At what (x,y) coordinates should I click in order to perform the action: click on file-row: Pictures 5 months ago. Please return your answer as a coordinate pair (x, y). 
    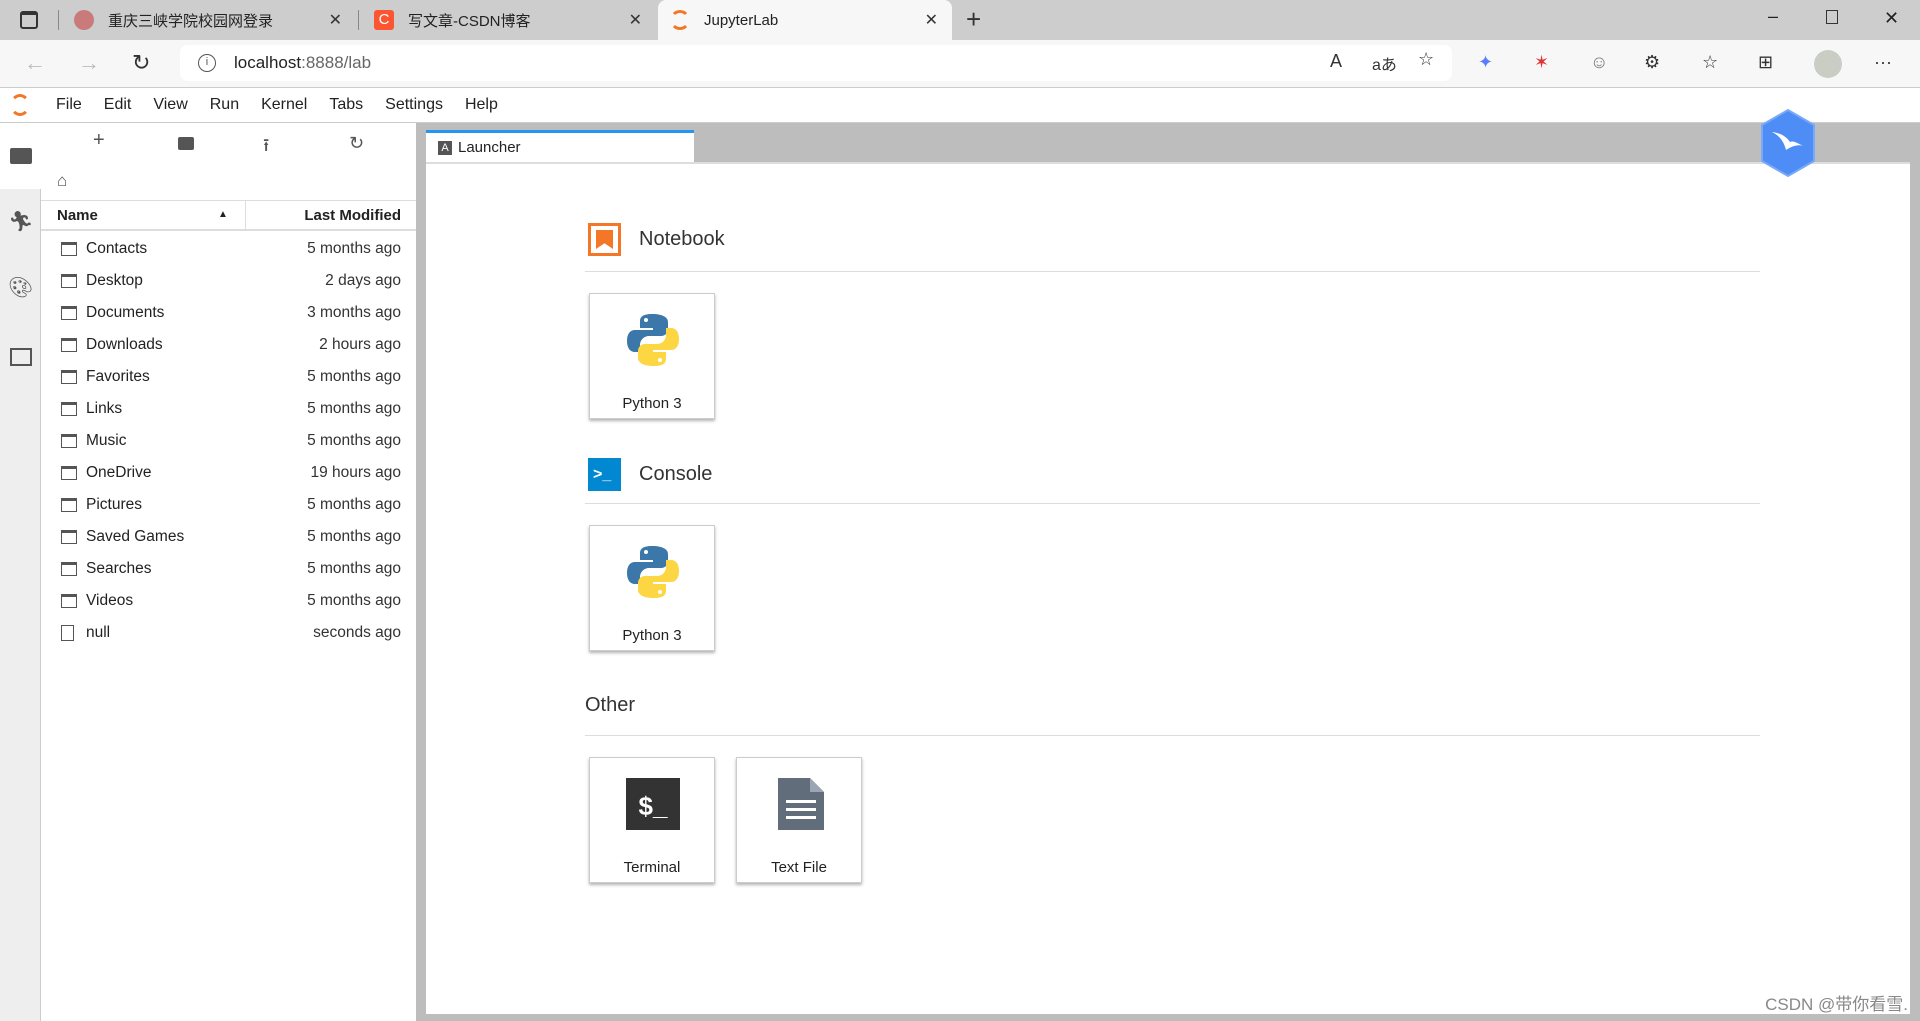
    Looking at the image, I should click on (228, 505).